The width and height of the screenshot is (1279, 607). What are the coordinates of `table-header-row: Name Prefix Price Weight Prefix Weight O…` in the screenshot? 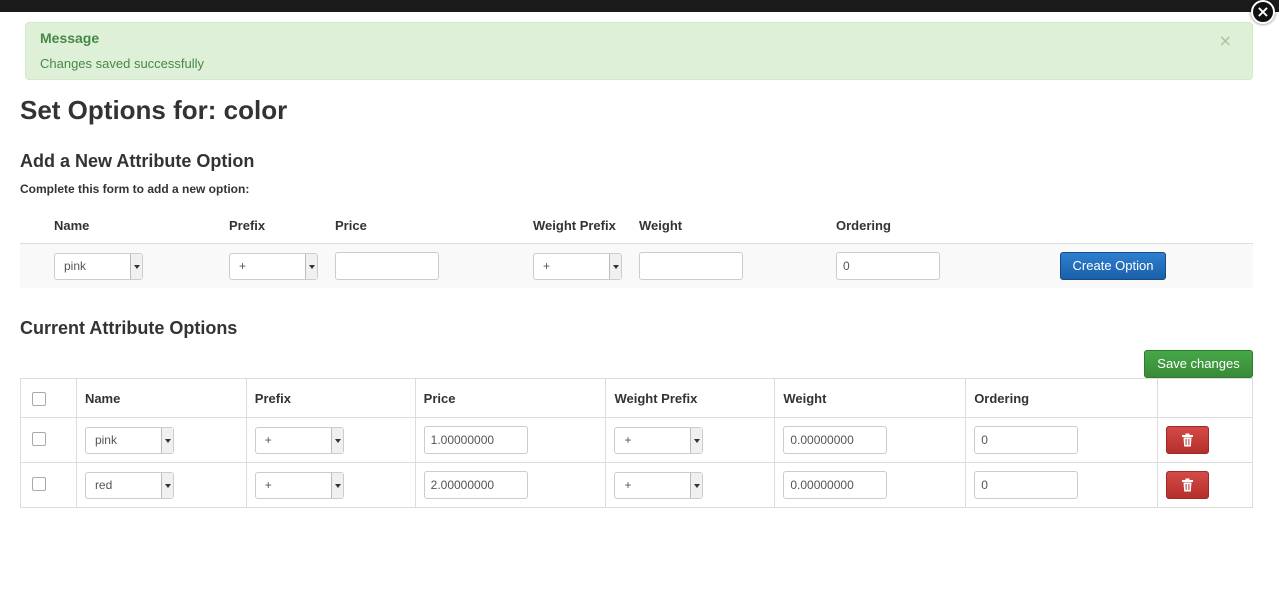 It's located at (636, 398).